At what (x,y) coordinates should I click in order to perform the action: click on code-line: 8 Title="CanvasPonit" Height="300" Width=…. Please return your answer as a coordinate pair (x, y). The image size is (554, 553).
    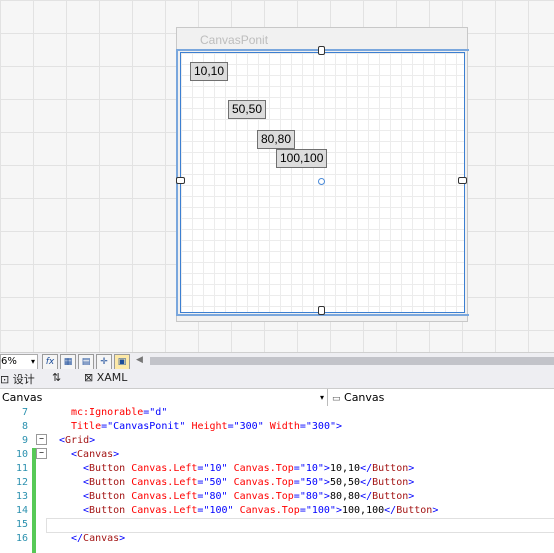
    Looking at the image, I should click on (277, 427).